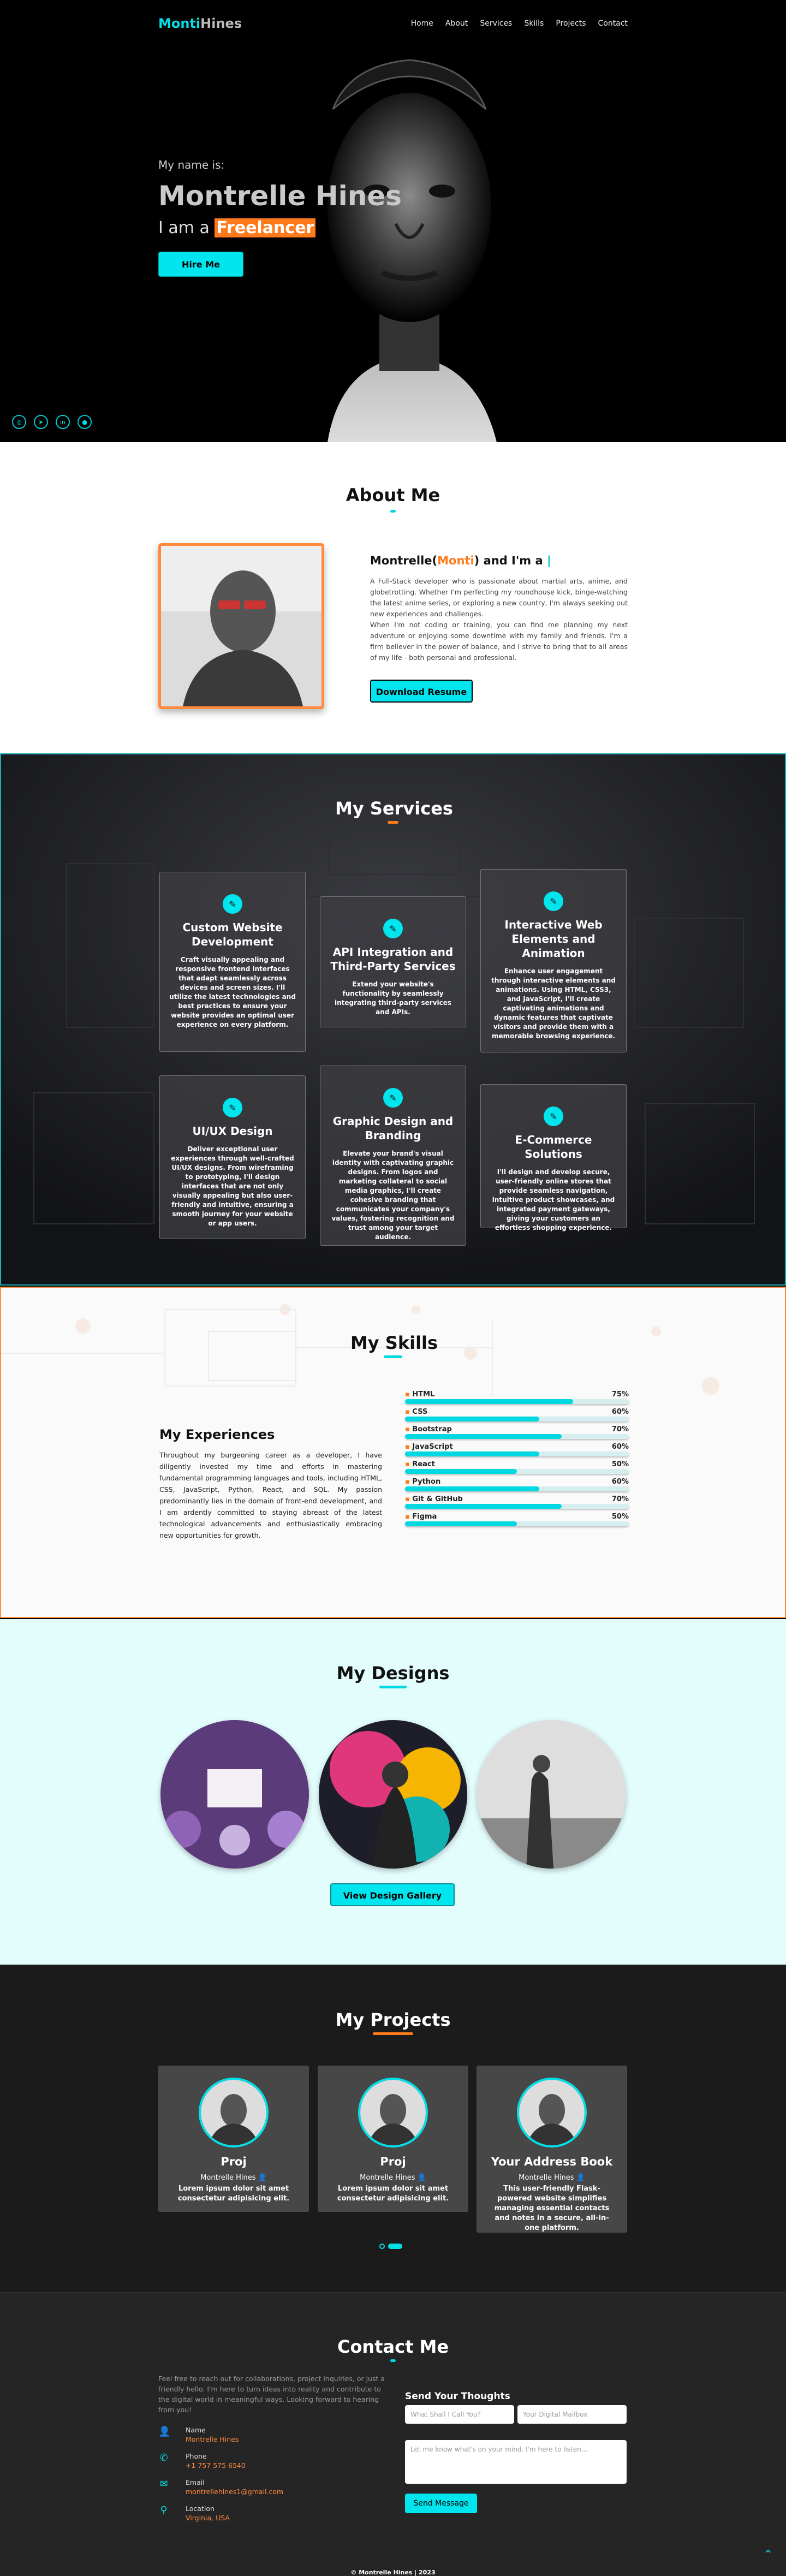 This screenshot has height=2576, width=786. I want to click on projects-title: My Projects, so click(393, 2019).